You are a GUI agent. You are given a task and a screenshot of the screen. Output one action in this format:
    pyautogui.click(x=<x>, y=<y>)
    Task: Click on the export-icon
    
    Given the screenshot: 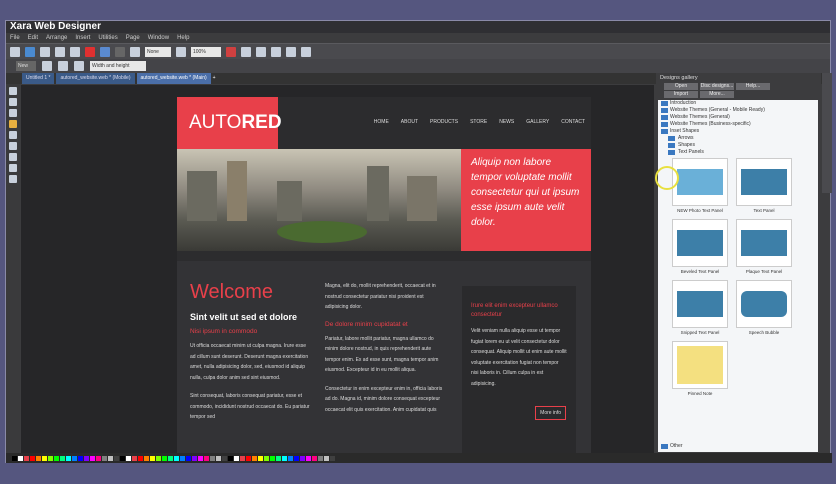 What is the action you would take?
    pyautogui.click(x=246, y=51)
    